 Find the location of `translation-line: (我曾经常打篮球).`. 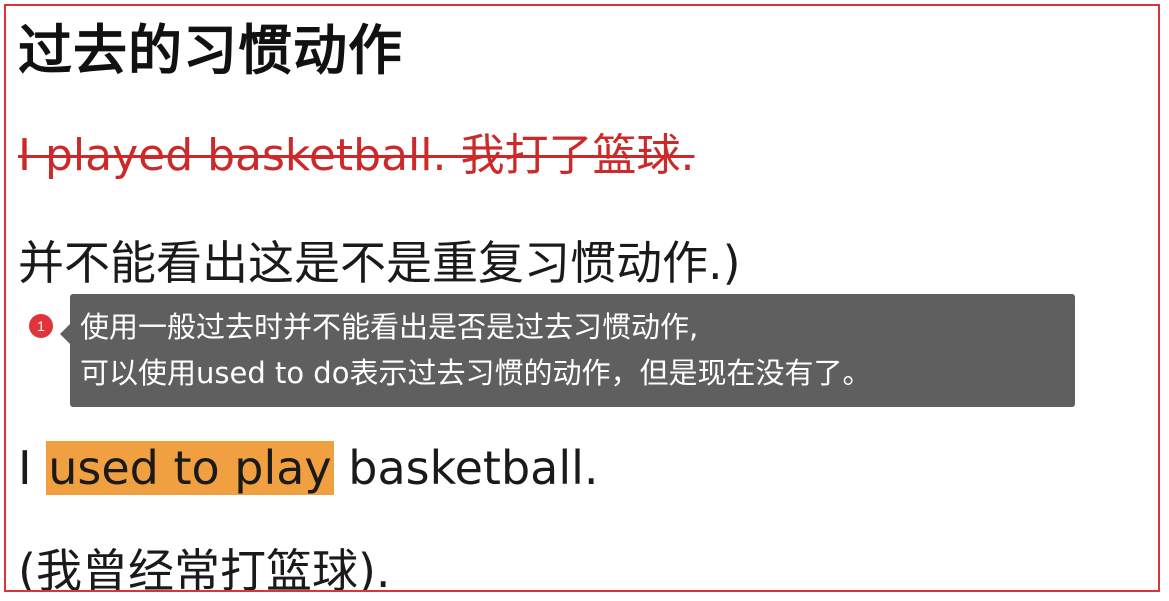

translation-line: (我曾经常打篮球). is located at coordinates (204, 568).